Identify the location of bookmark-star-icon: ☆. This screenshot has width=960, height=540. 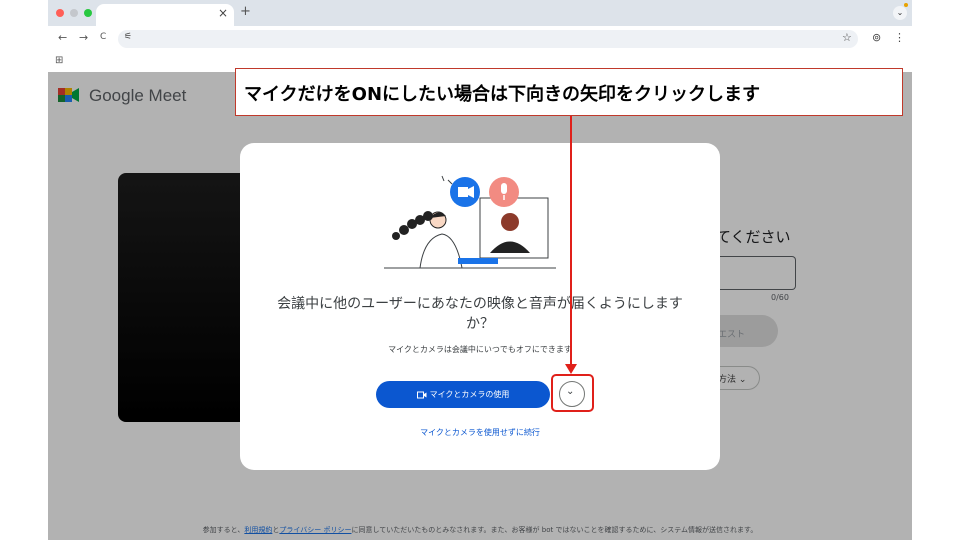
(847, 37).